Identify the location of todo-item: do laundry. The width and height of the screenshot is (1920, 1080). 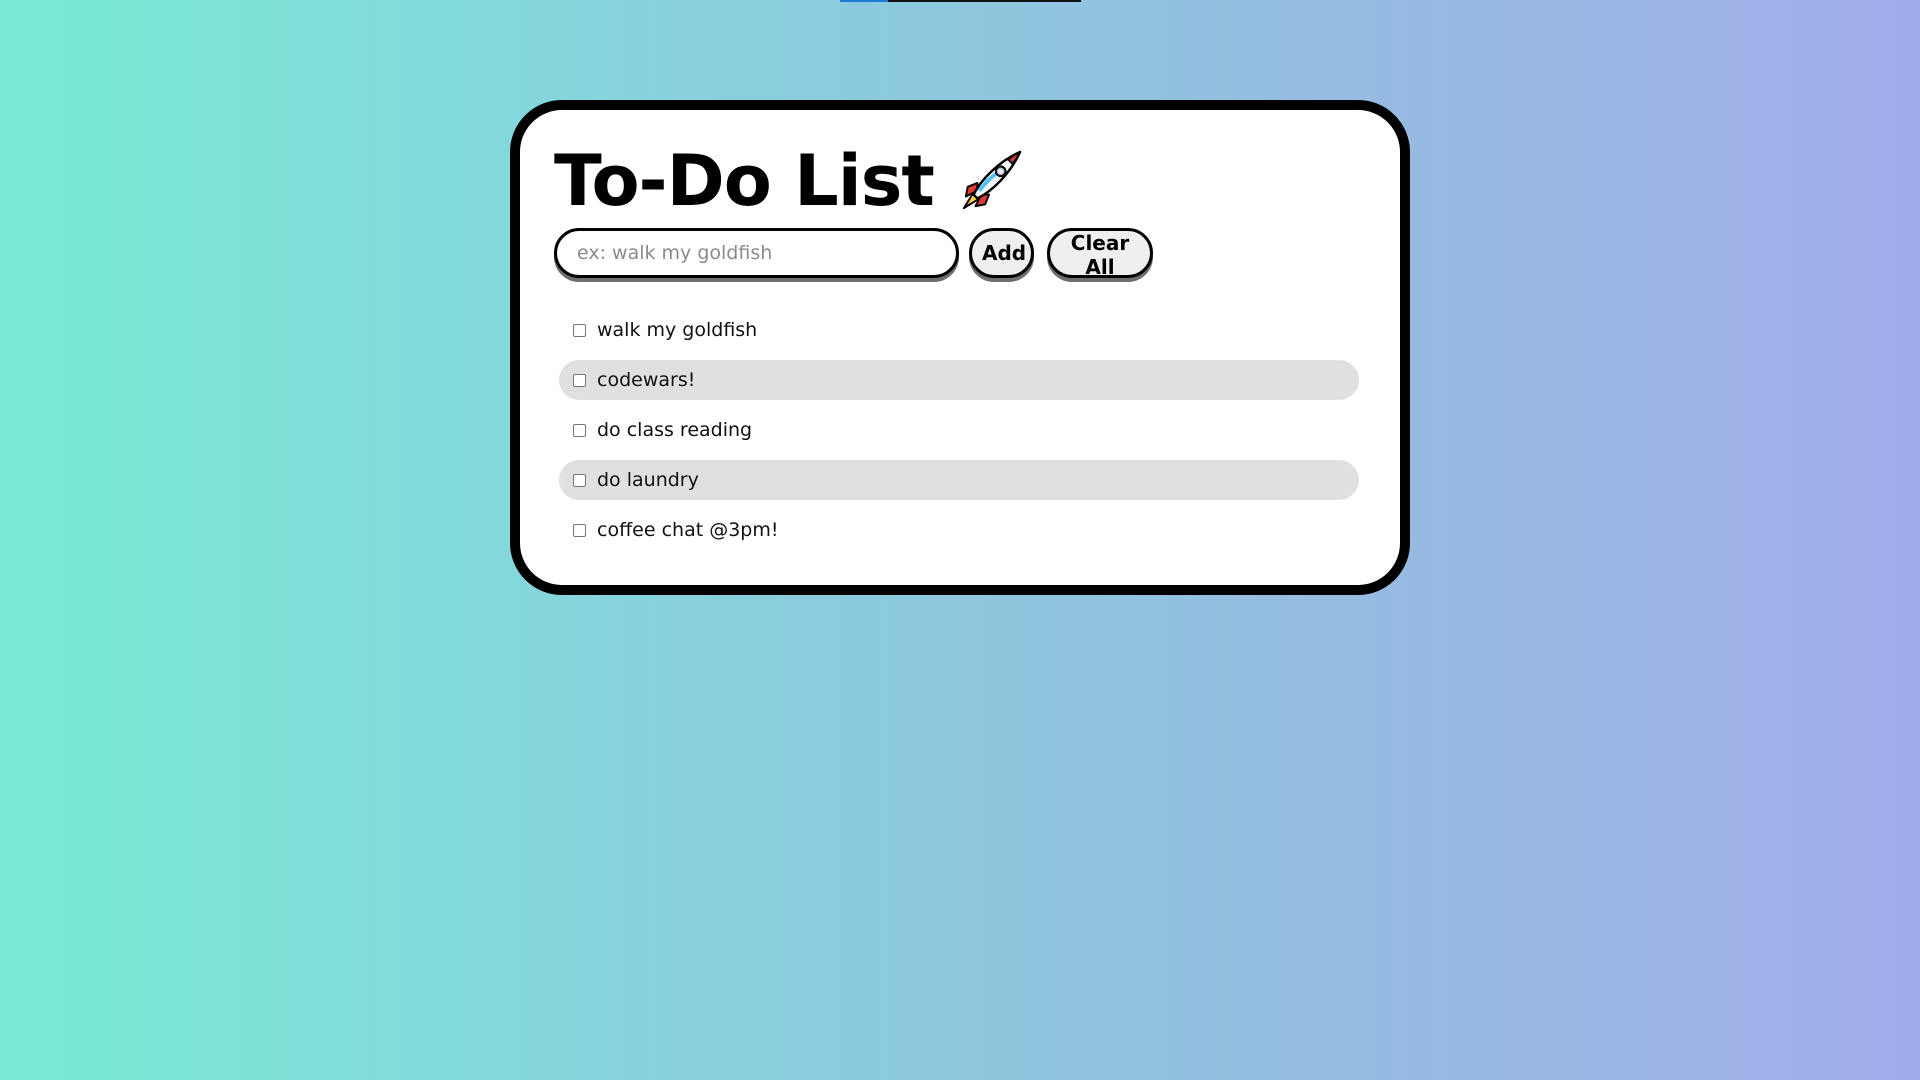
(959, 480).